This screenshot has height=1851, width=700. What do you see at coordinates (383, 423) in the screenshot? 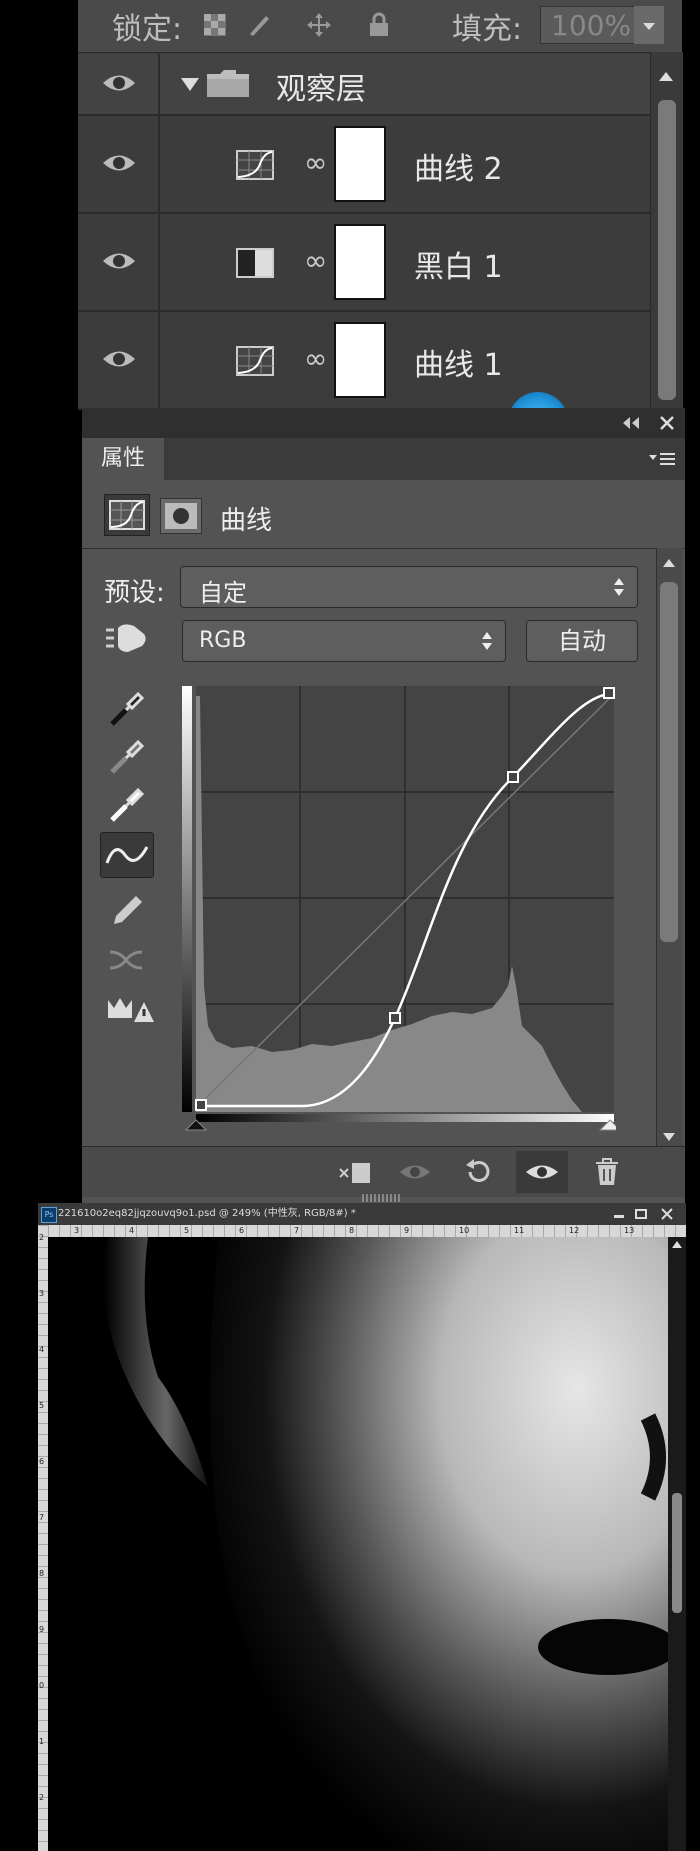
I see `panel-titlebar` at bounding box center [383, 423].